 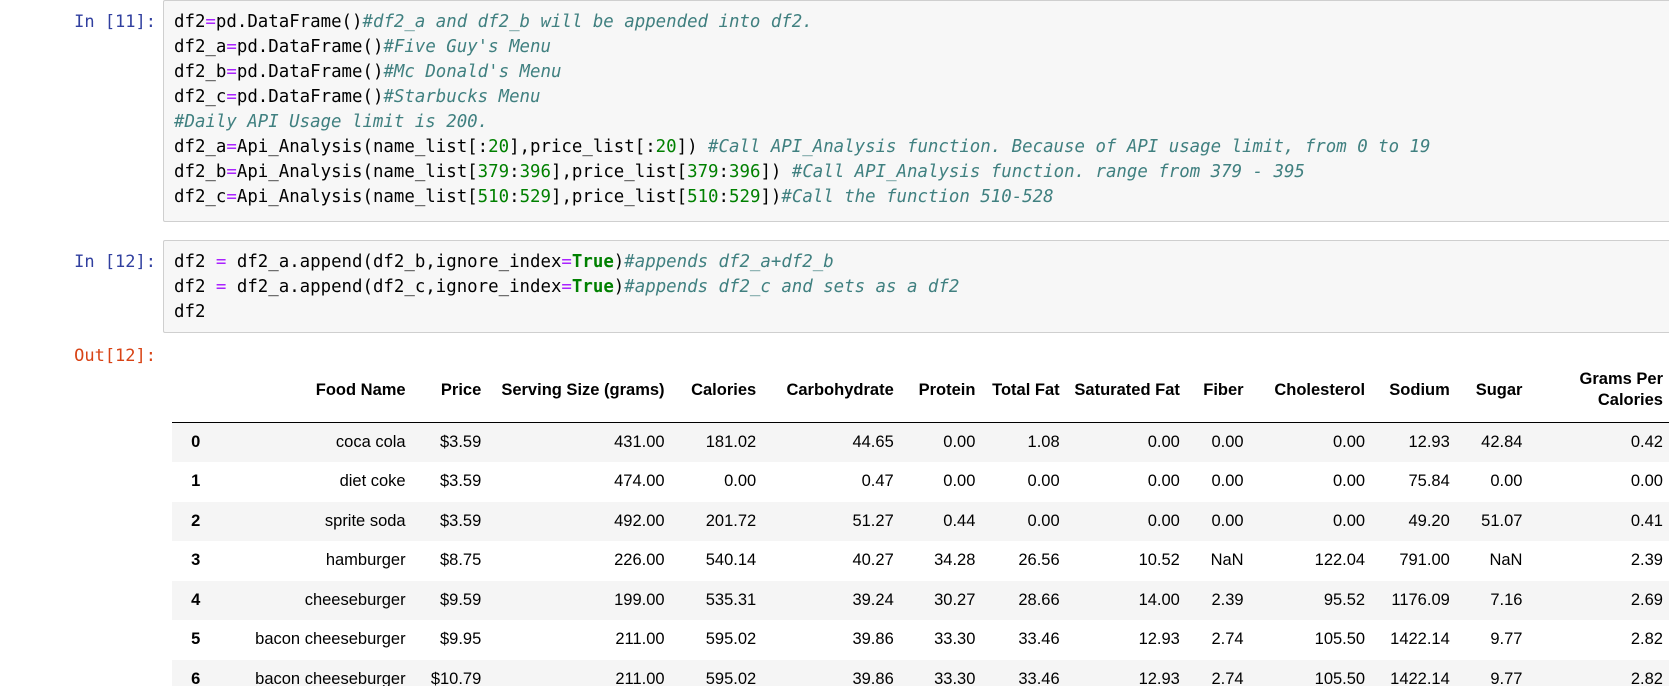 I want to click on input-prompt-12: In [12]:, so click(x=115, y=262).